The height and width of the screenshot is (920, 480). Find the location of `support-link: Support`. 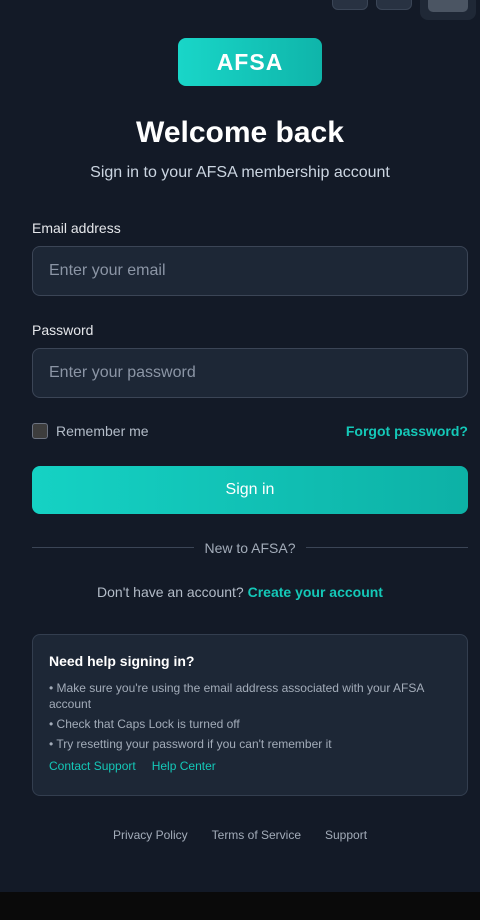

support-link: Support is located at coordinates (346, 835).